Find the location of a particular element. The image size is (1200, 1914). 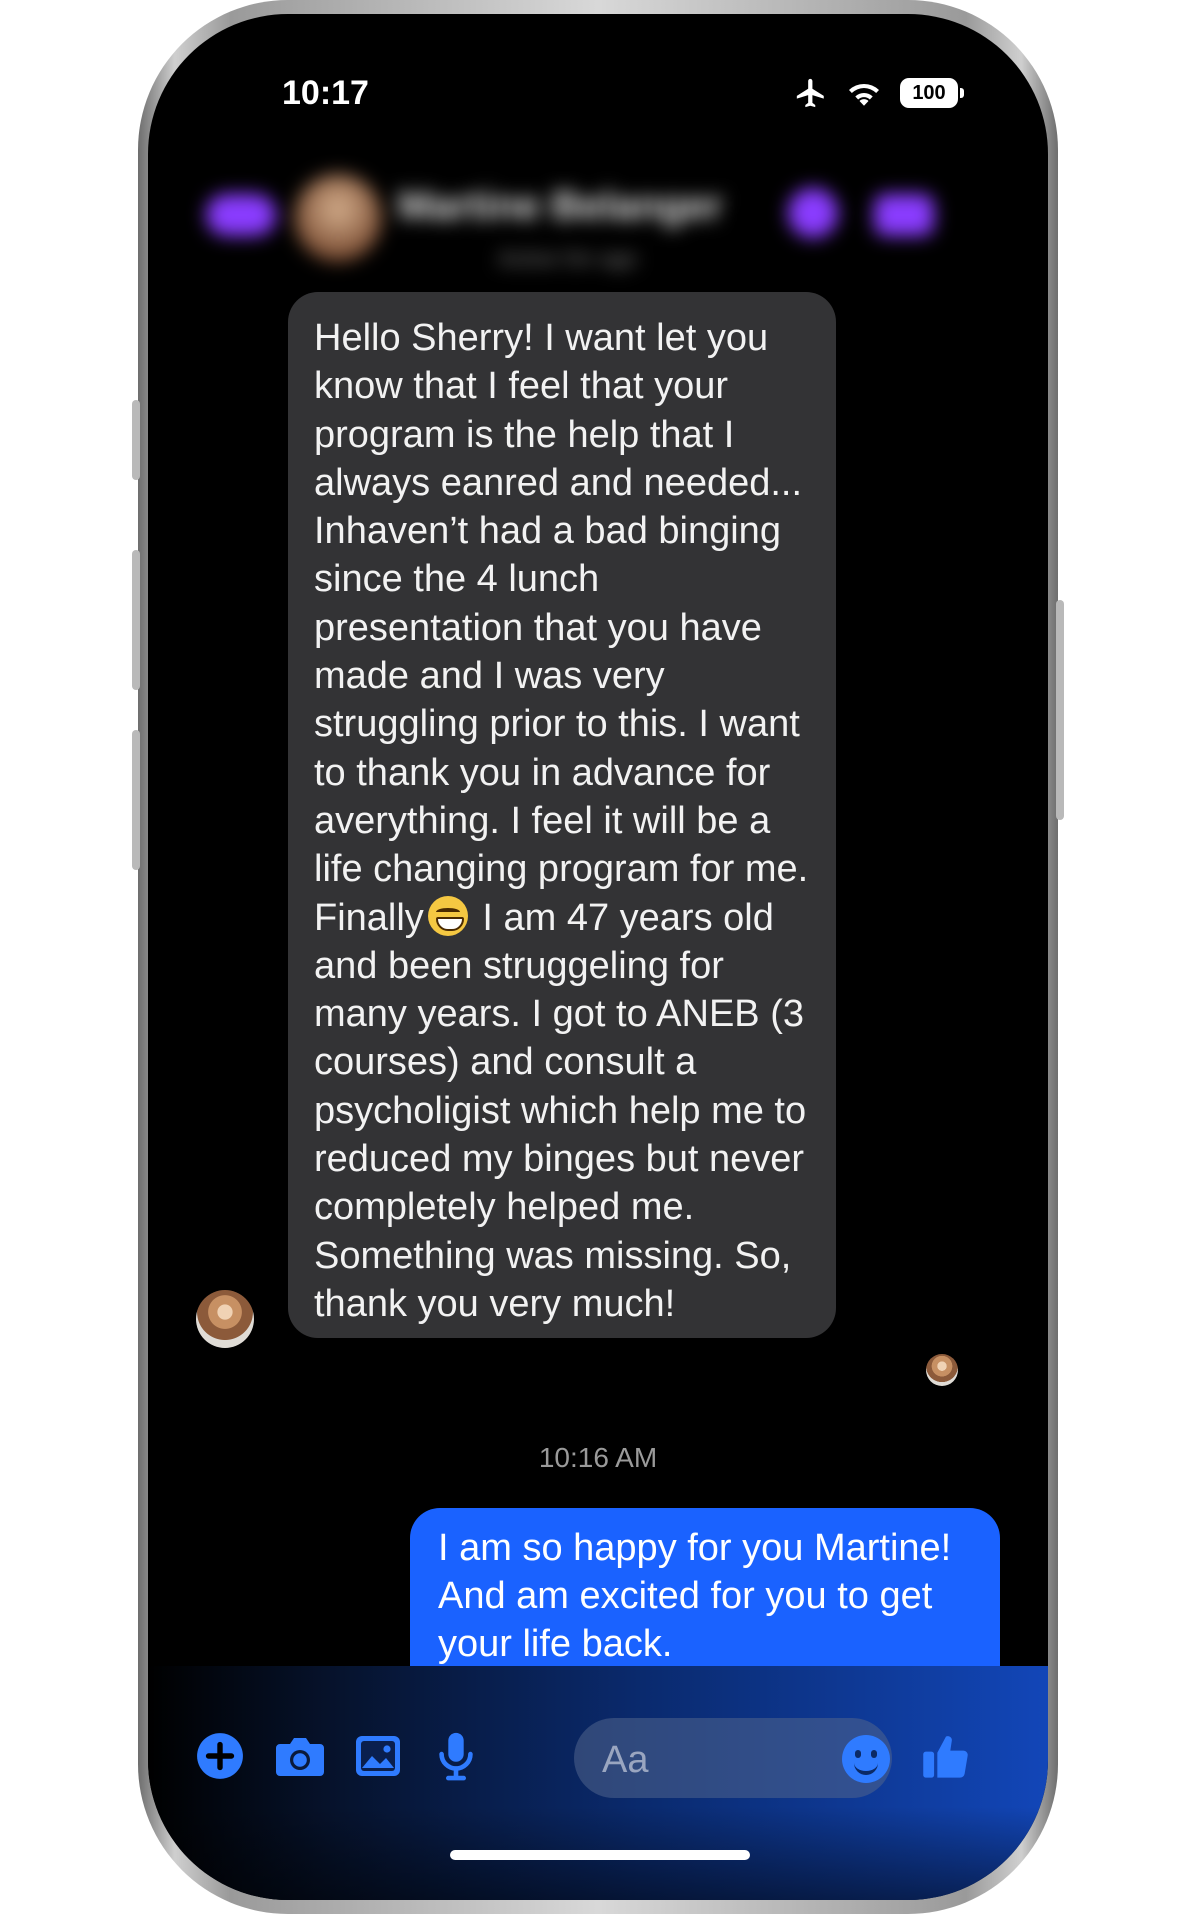

contact-status: Active 5m ago is located at coordinates (568, 258).